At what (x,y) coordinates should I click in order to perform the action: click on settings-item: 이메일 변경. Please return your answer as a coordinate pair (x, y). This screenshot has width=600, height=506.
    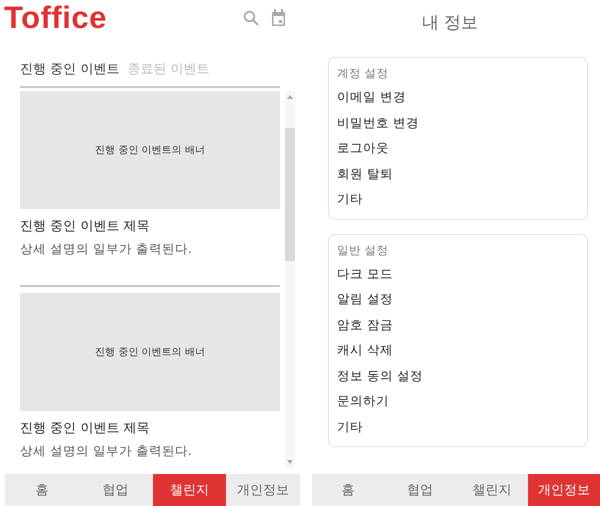
    Looking at the image, I should click on (458, 101).